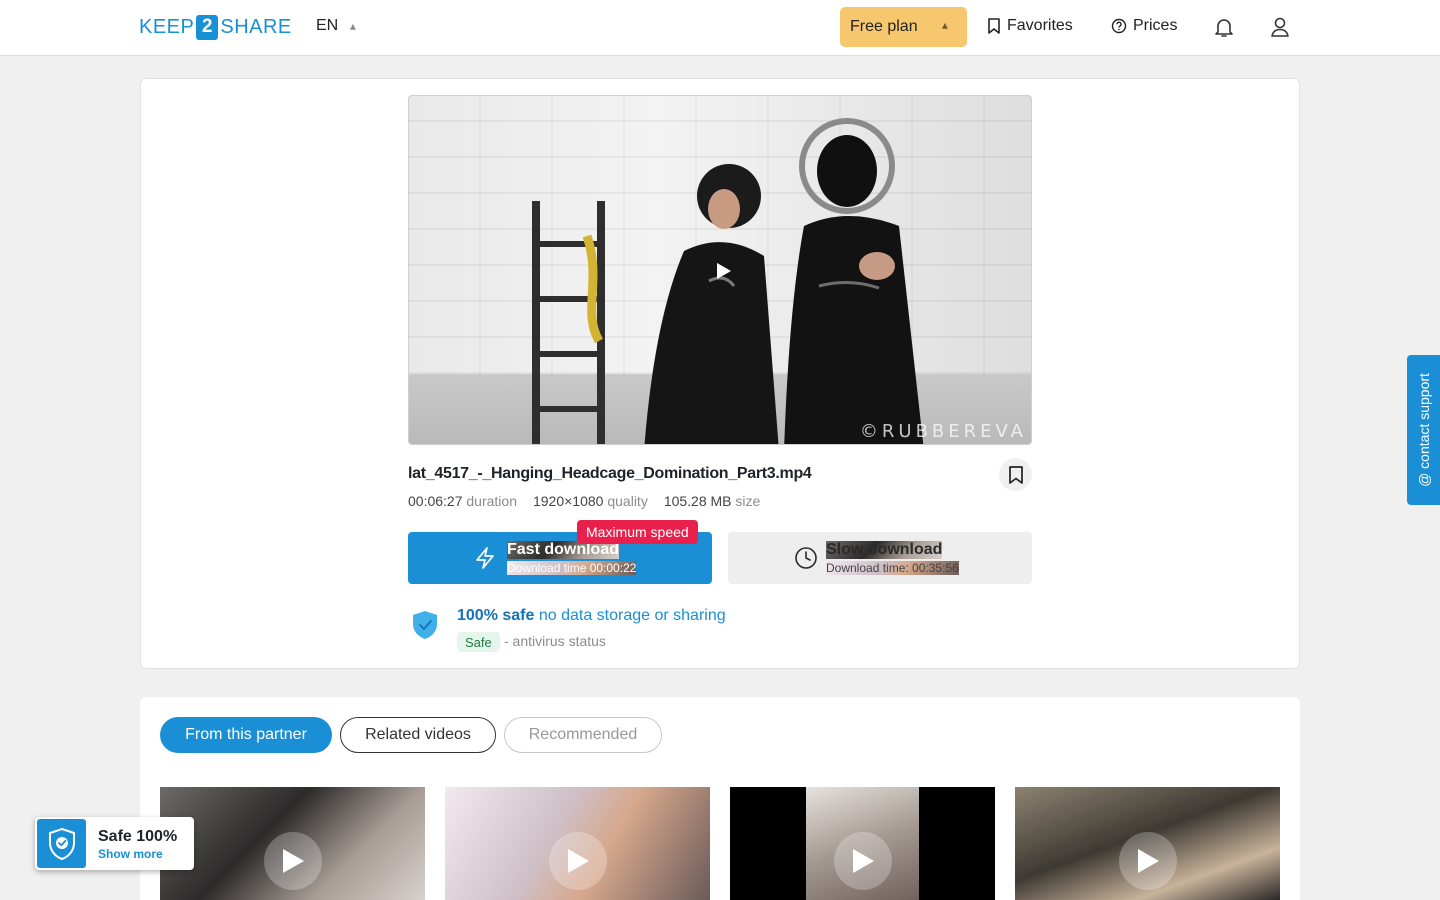 Image resolution: width=1440 pixels, height=900 pixels. I want to click on tab-from-this-partner: From this partner, so click(246, 735).